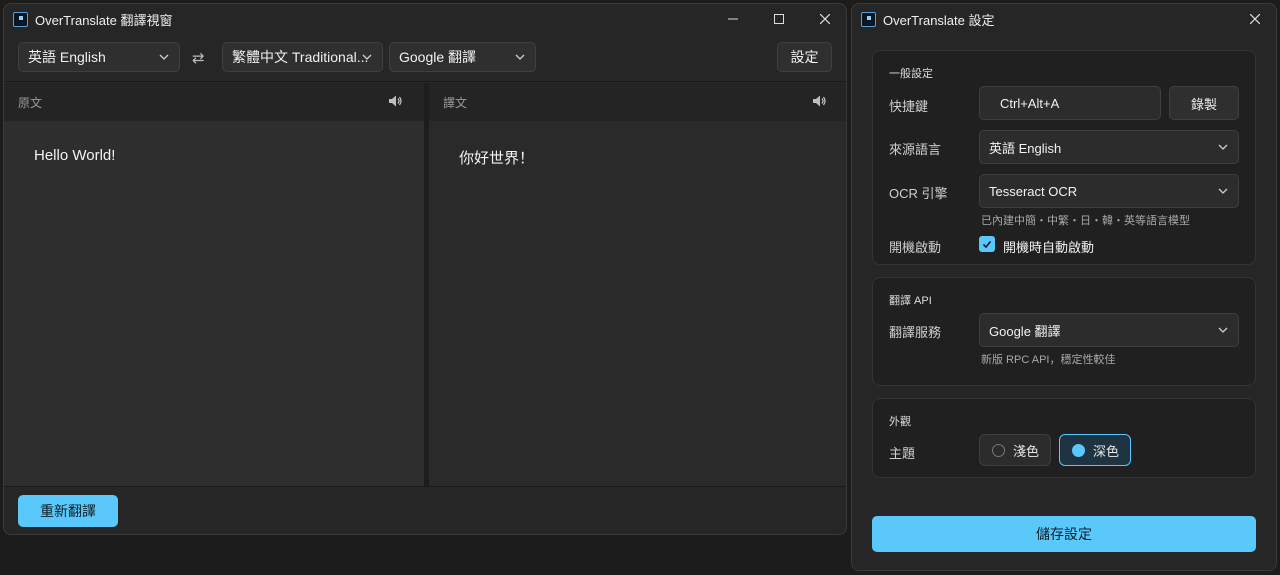 Image resolution: width=1280 pixels, height=575 pixels. I want to click on radio-selected-icon, so click(1078, 450).